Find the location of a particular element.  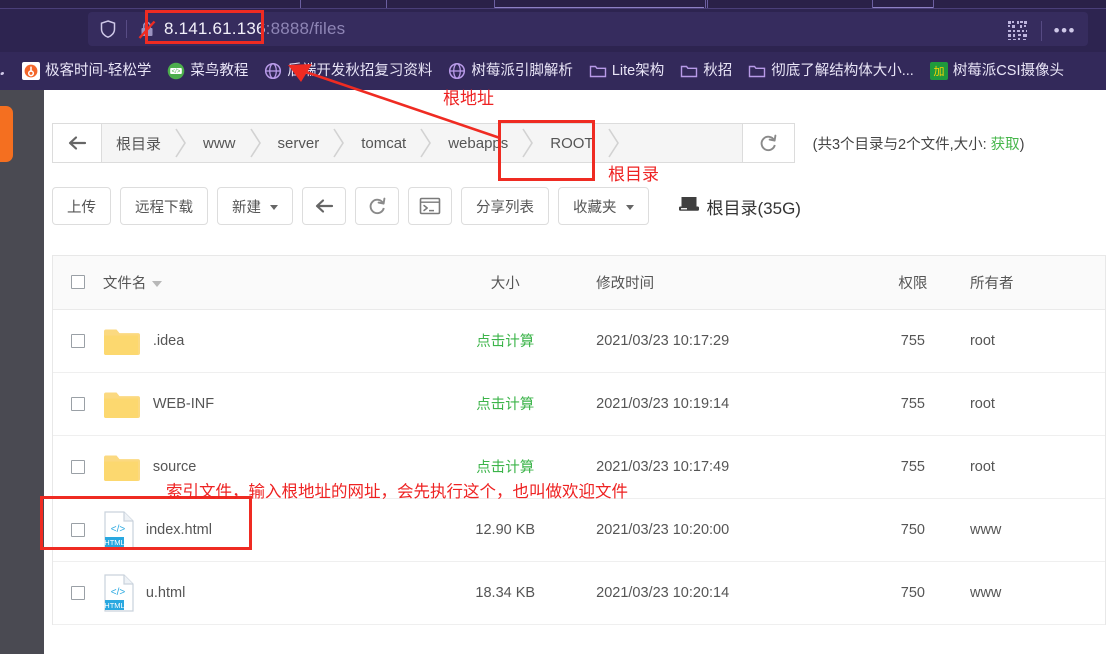

file-mtime-text: 2021/03/23 10:20:00 is located at coordinates (663, 529).